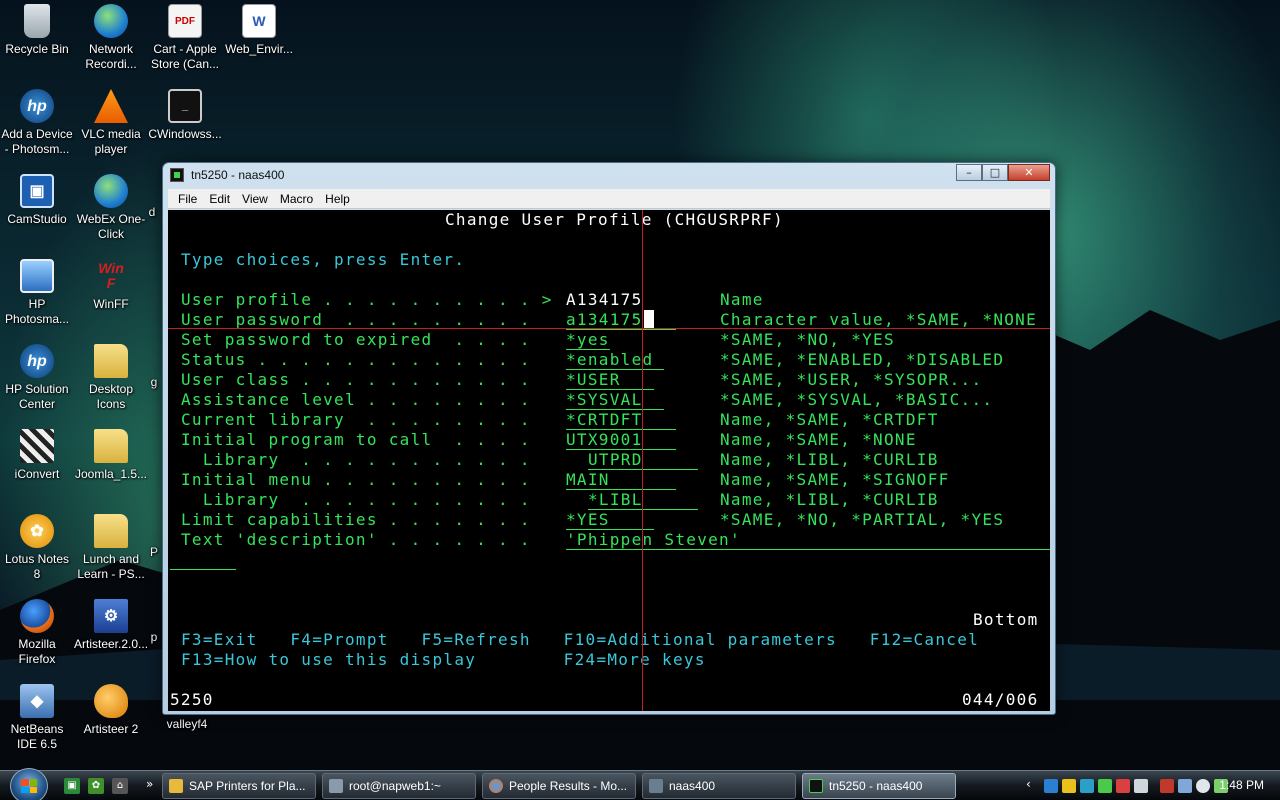 The width and height of the screenshot is (1280, 800). Describe the element at coordinates (609, 175) in the screenshot. I see `window-titlebar: tn5250 - naas400 – □ ✕` at that location.